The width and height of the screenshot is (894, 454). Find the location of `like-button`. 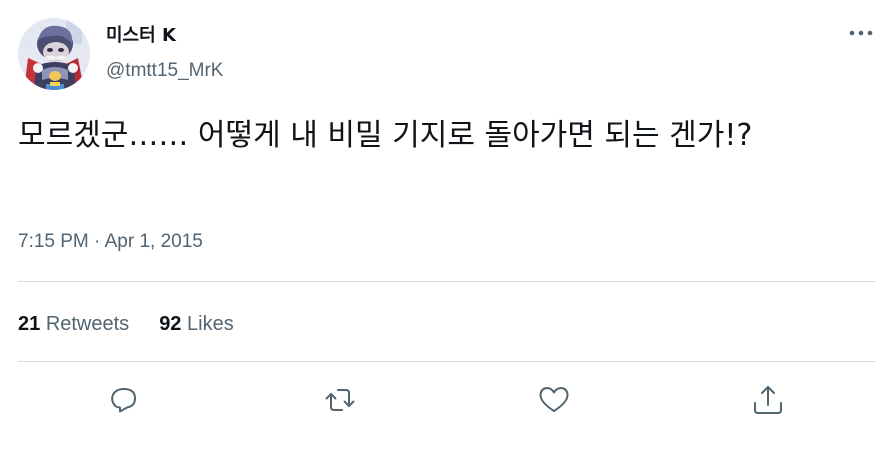

like-button is located at coordinates (554, 400).